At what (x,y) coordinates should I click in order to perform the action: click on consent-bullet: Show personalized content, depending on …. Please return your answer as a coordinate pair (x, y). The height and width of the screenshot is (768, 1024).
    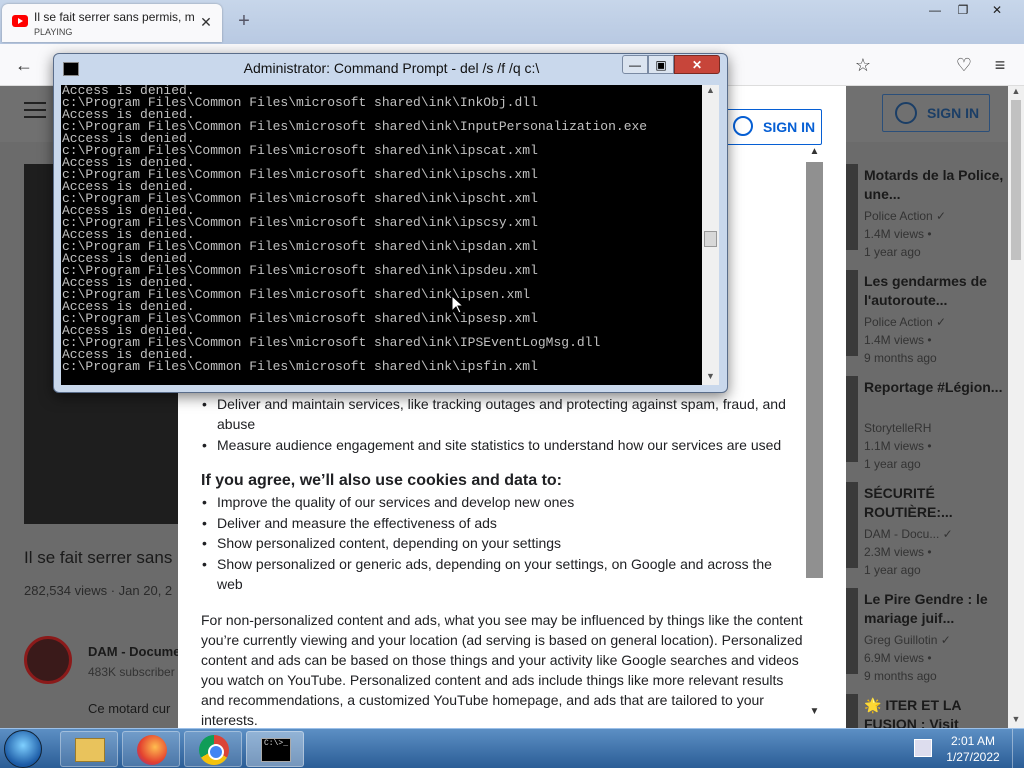
    Looking at the image, I should click on (499, 543).